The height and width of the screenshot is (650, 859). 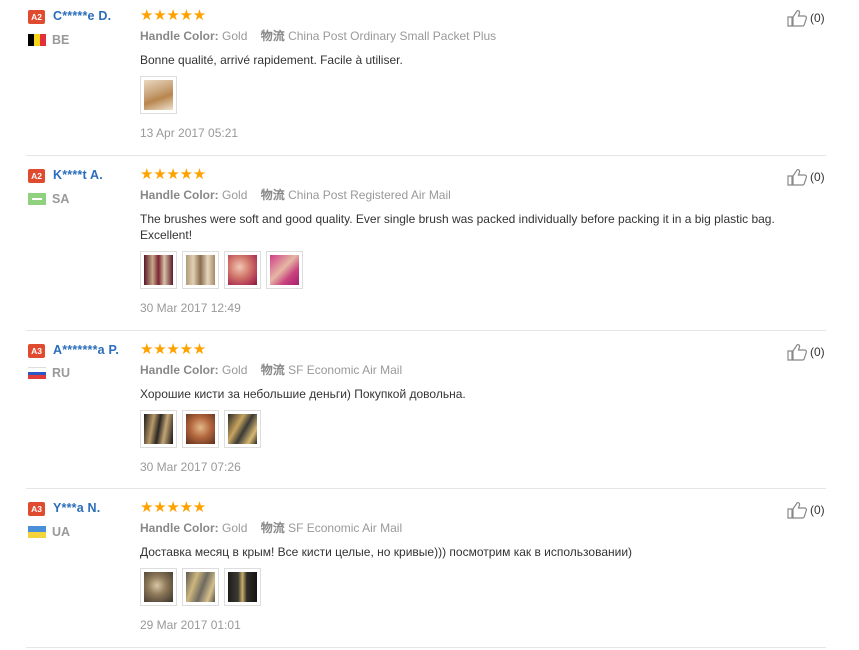 I want to click on country-code: SA, so click(x=61, y=199).